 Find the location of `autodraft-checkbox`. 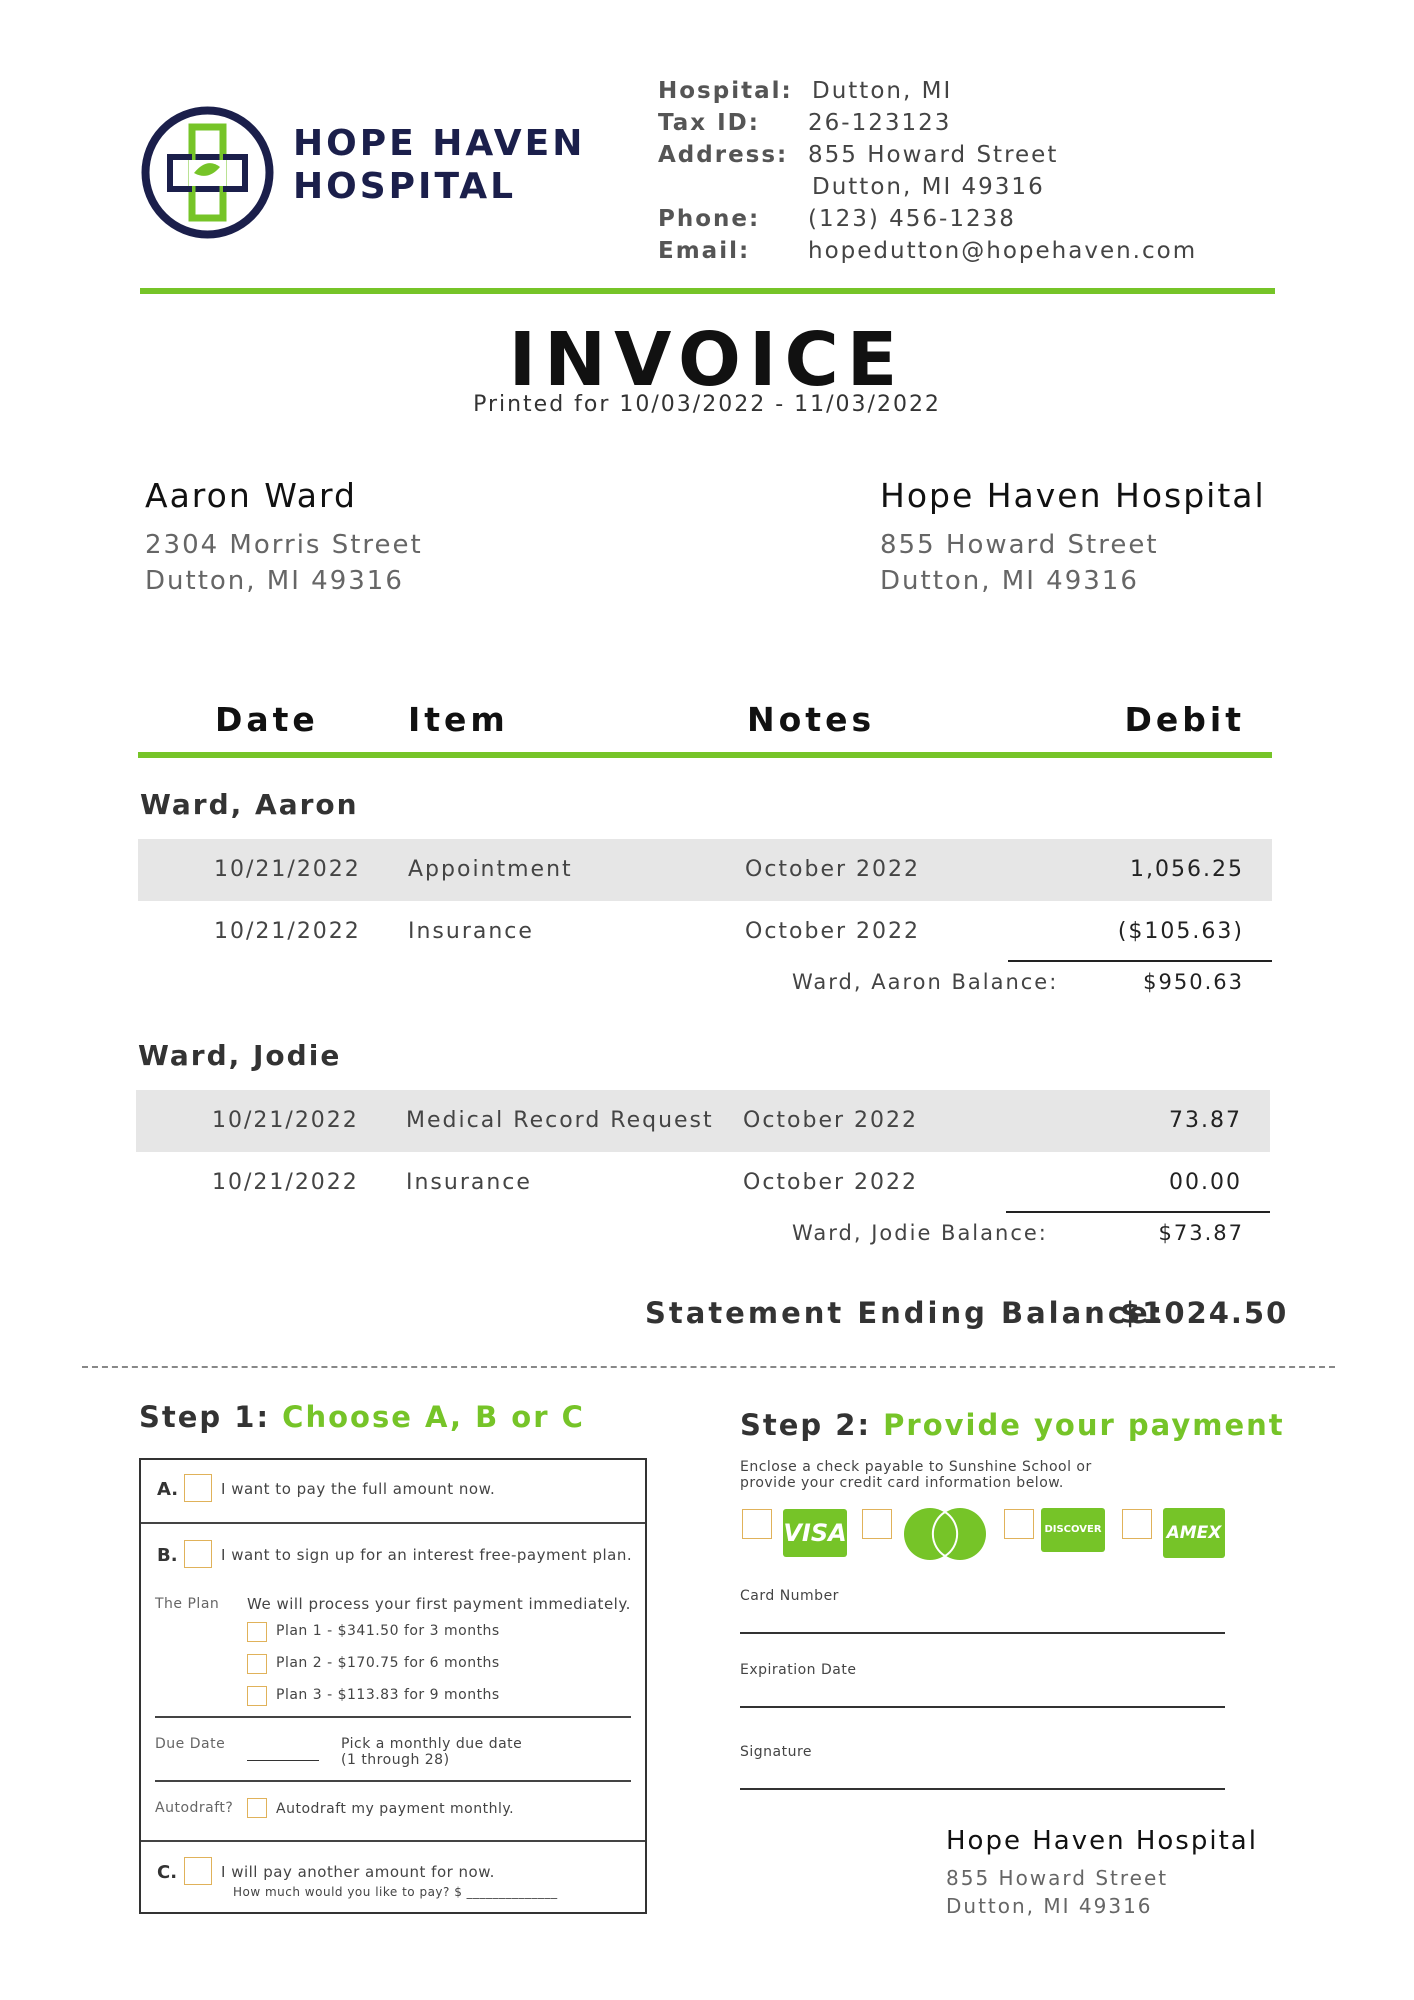

autodraft-checkbox is located at coordinates (257, 1808).